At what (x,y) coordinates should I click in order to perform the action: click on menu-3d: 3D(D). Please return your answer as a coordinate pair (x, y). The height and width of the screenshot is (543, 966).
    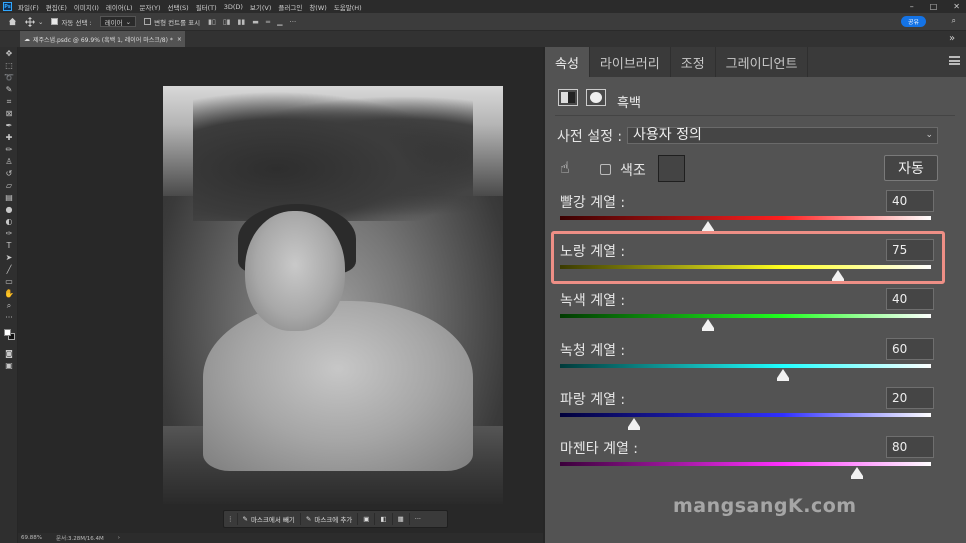
    Looking at the image, I should click on (233, 7).